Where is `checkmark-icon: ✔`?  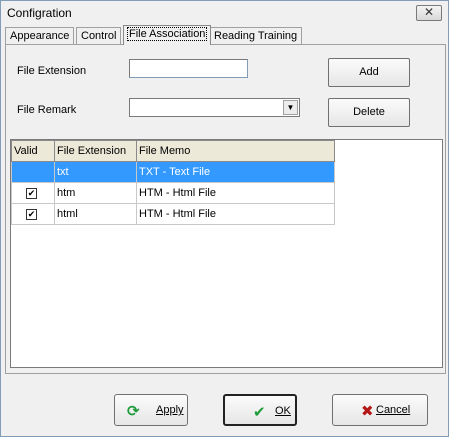
checkmark-icon: ✔ is located at coordinates (259, 412).